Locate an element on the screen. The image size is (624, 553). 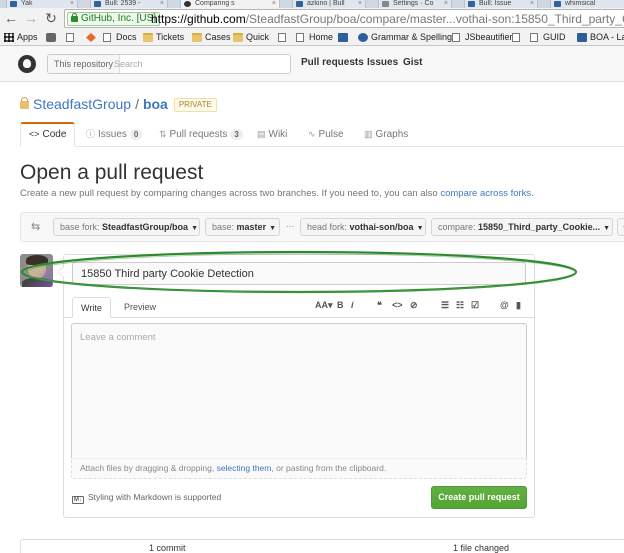
tab-pulse: ∿ Pulse is located at coordinates (326, 134).